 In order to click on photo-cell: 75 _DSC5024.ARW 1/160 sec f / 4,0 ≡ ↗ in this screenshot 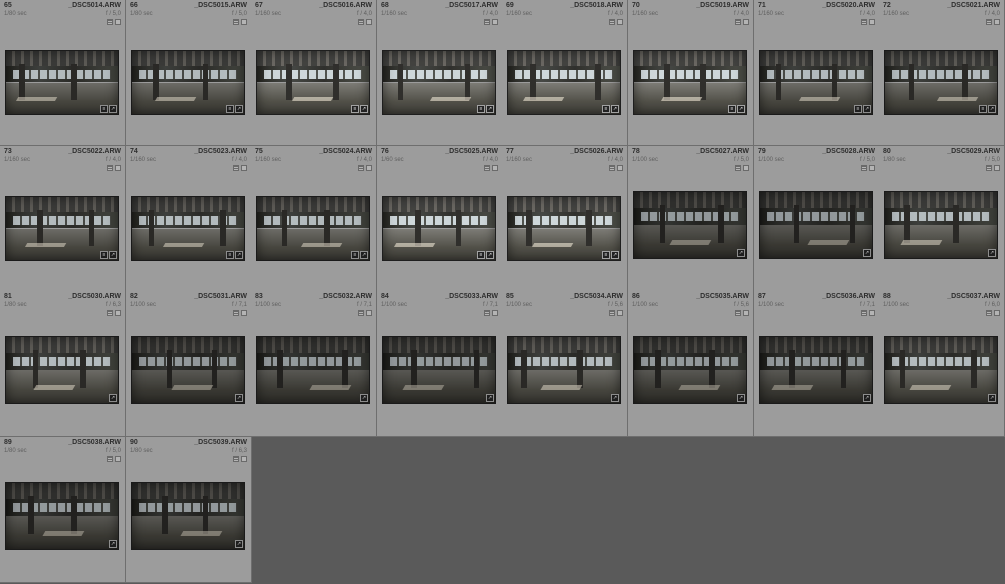, I will do `click(314, 219)`.